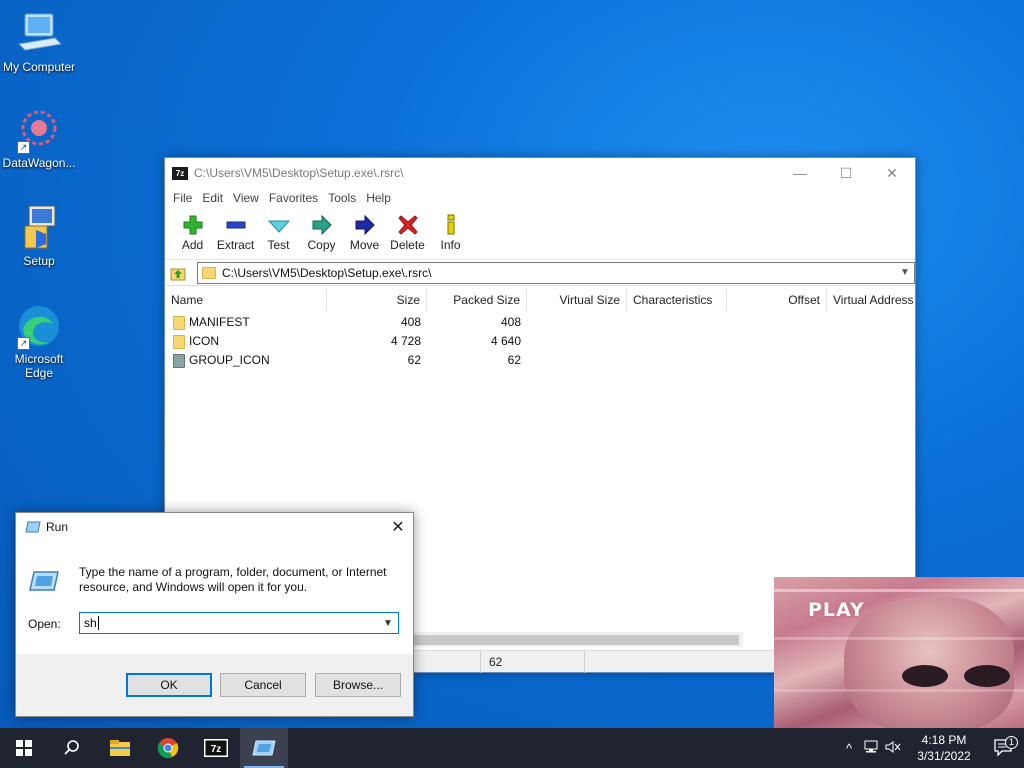 The height and width of the screenshot is (768, 1024). I want to click on menu-favorites: Favorites, so click(293, 198).